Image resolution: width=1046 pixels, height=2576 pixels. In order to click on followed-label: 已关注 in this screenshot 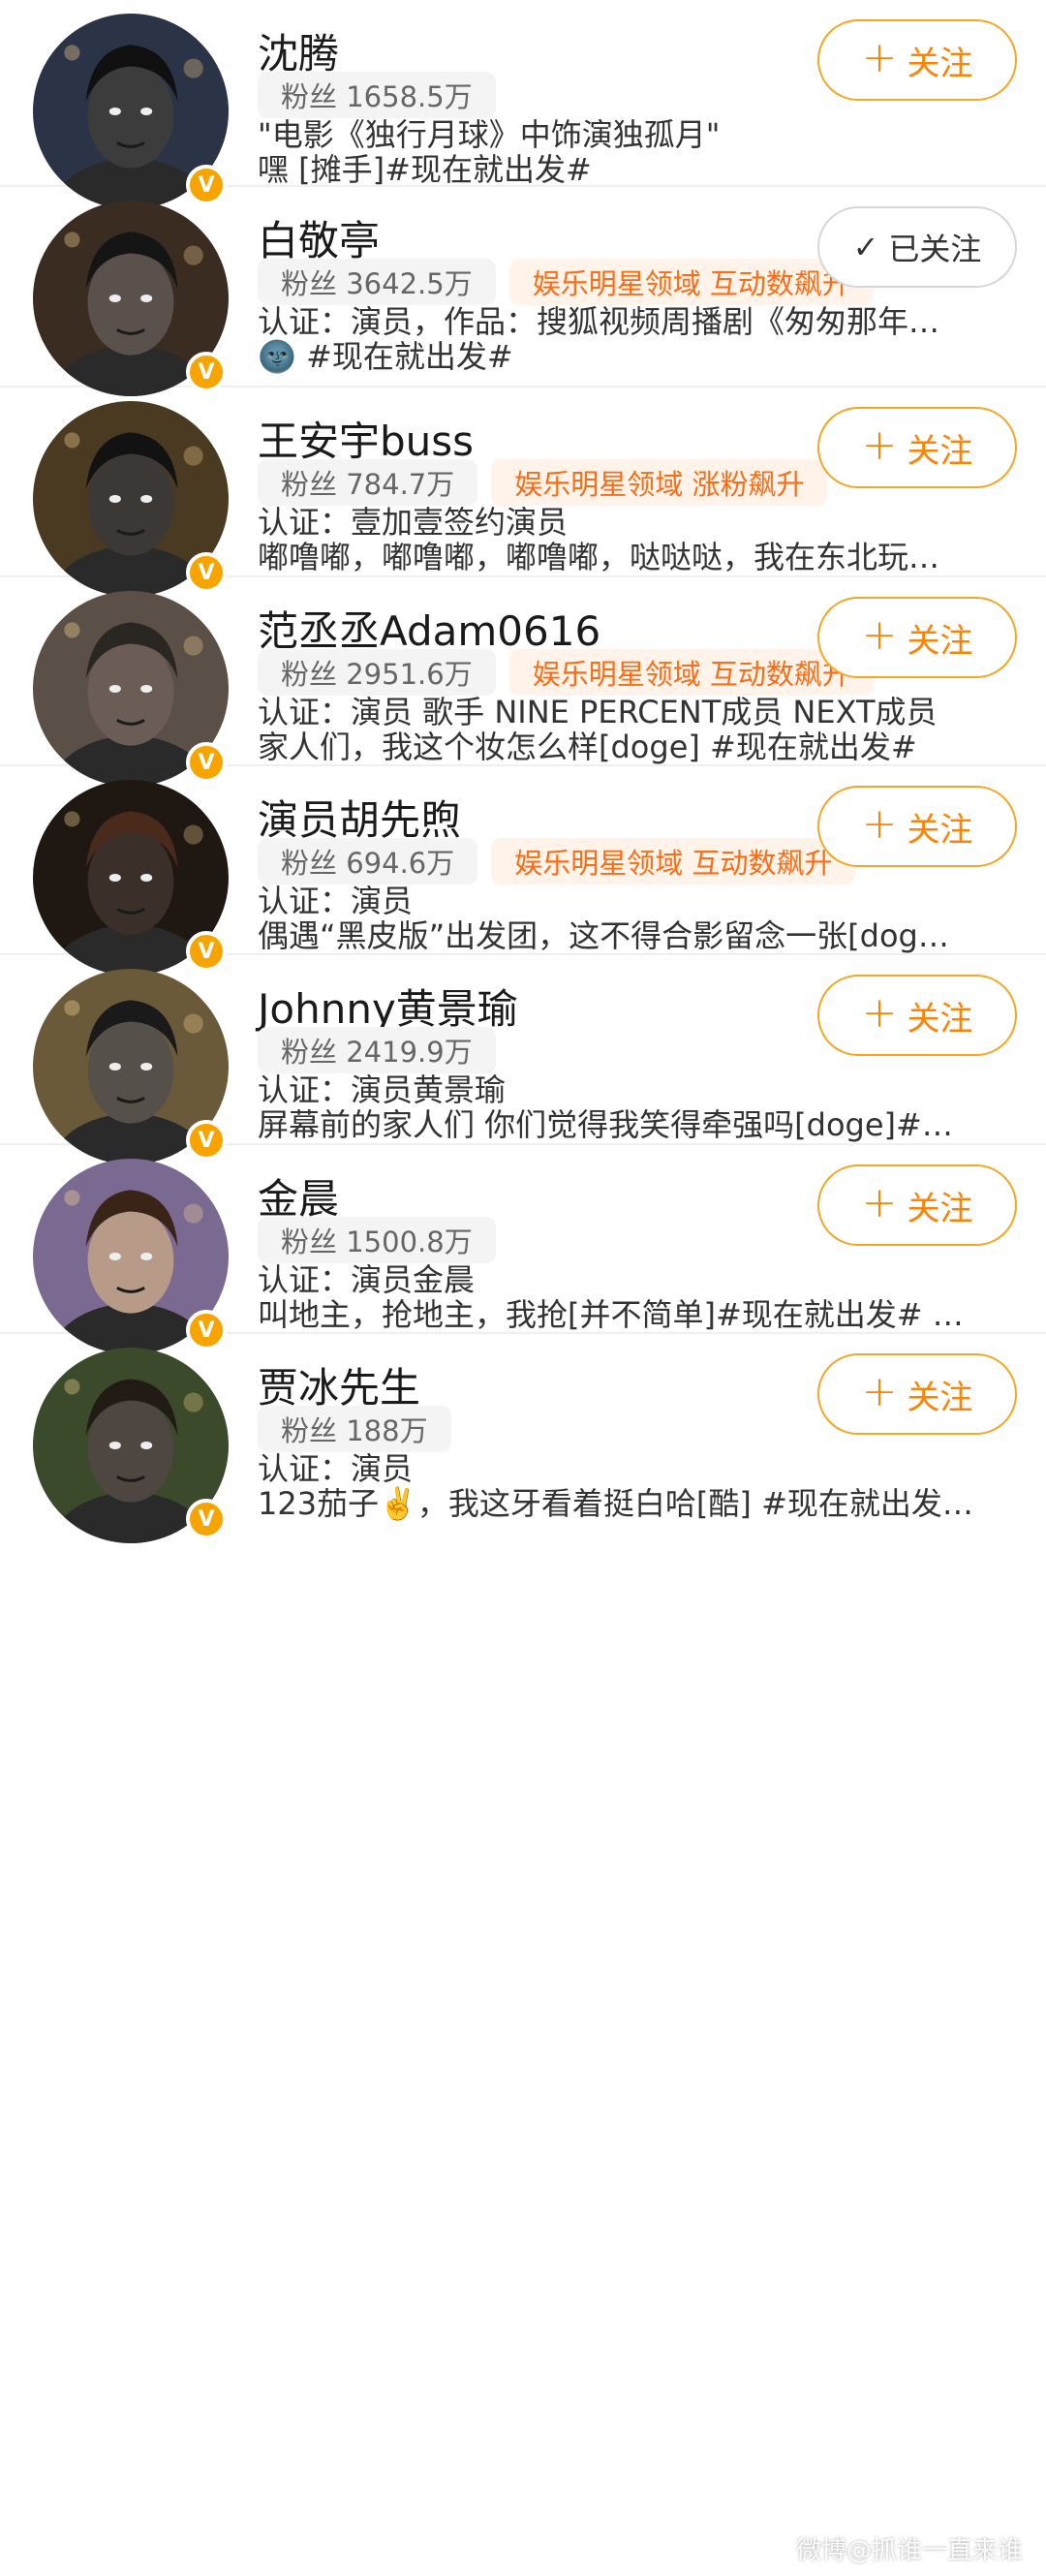, I will do `click(935, 249)`.